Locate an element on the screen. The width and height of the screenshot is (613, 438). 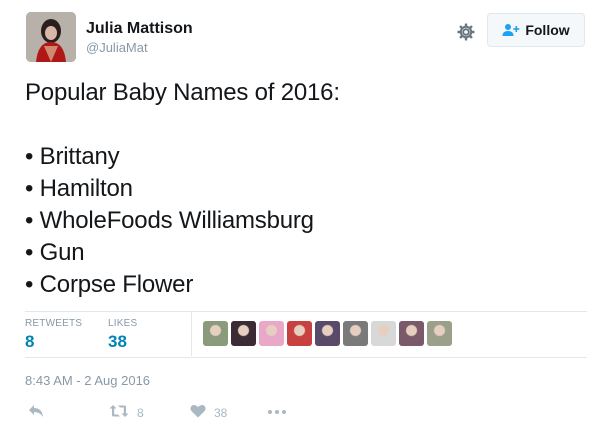
stats-bottom-divider is located at coordinates (306, 357).